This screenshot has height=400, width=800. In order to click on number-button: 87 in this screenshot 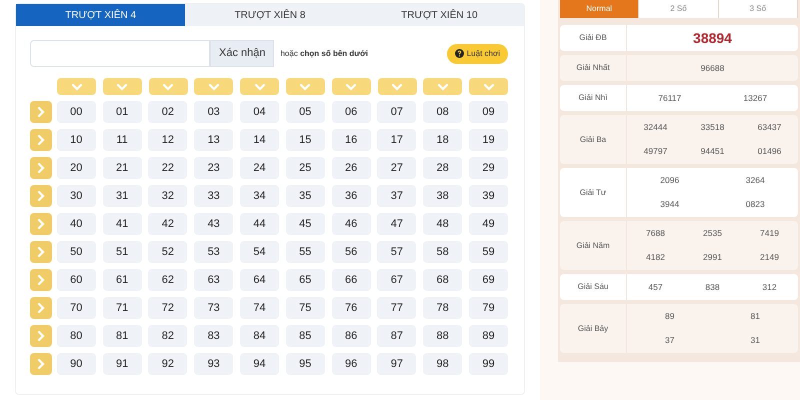, I will do `click(396, 336)`.